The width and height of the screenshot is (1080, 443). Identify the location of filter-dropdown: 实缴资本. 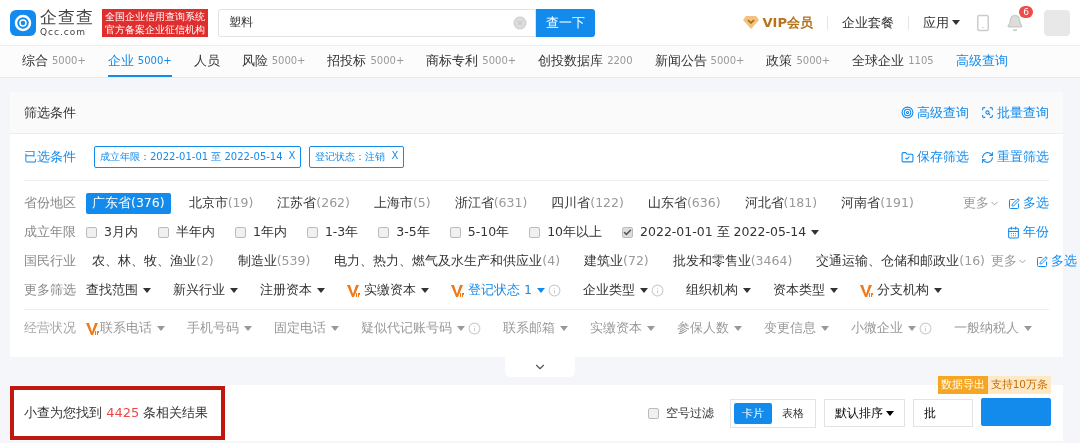
(396, 290).